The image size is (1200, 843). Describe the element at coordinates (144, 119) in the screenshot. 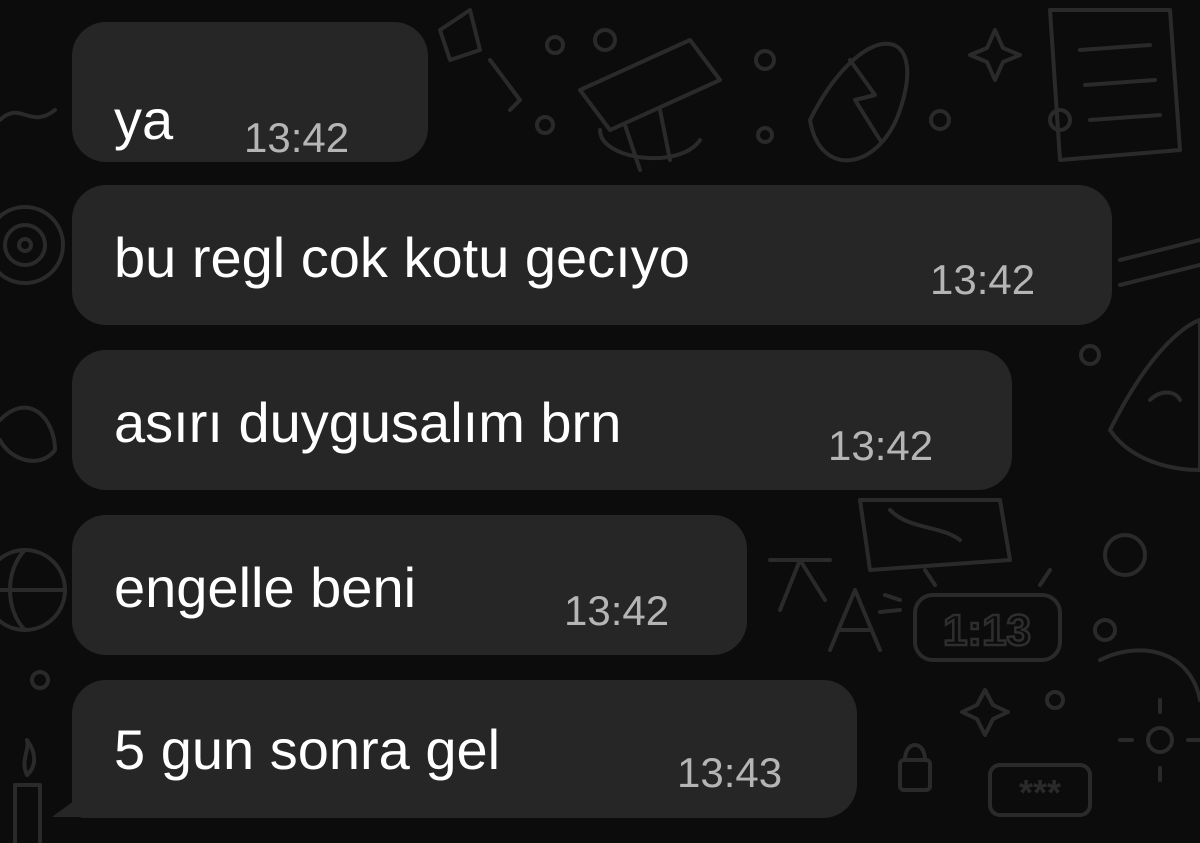

I see `message-text: ya` at that location.